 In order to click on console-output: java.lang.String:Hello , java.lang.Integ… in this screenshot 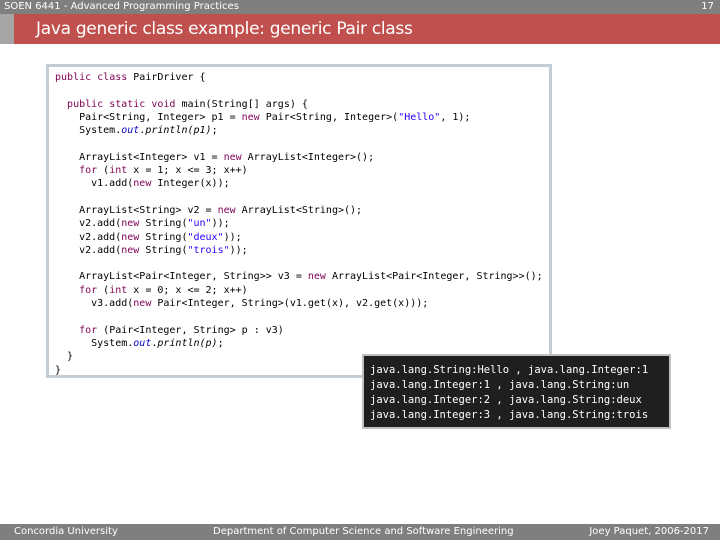, I will do `click(509, 393)`.